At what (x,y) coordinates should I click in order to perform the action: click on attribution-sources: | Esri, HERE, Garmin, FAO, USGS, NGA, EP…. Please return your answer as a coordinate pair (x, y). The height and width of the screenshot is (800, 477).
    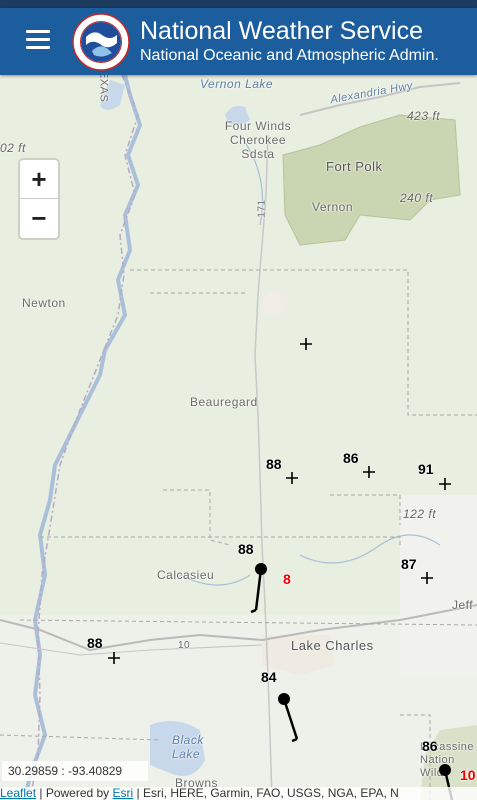
    Looking at the image, I should click on (266, 793).